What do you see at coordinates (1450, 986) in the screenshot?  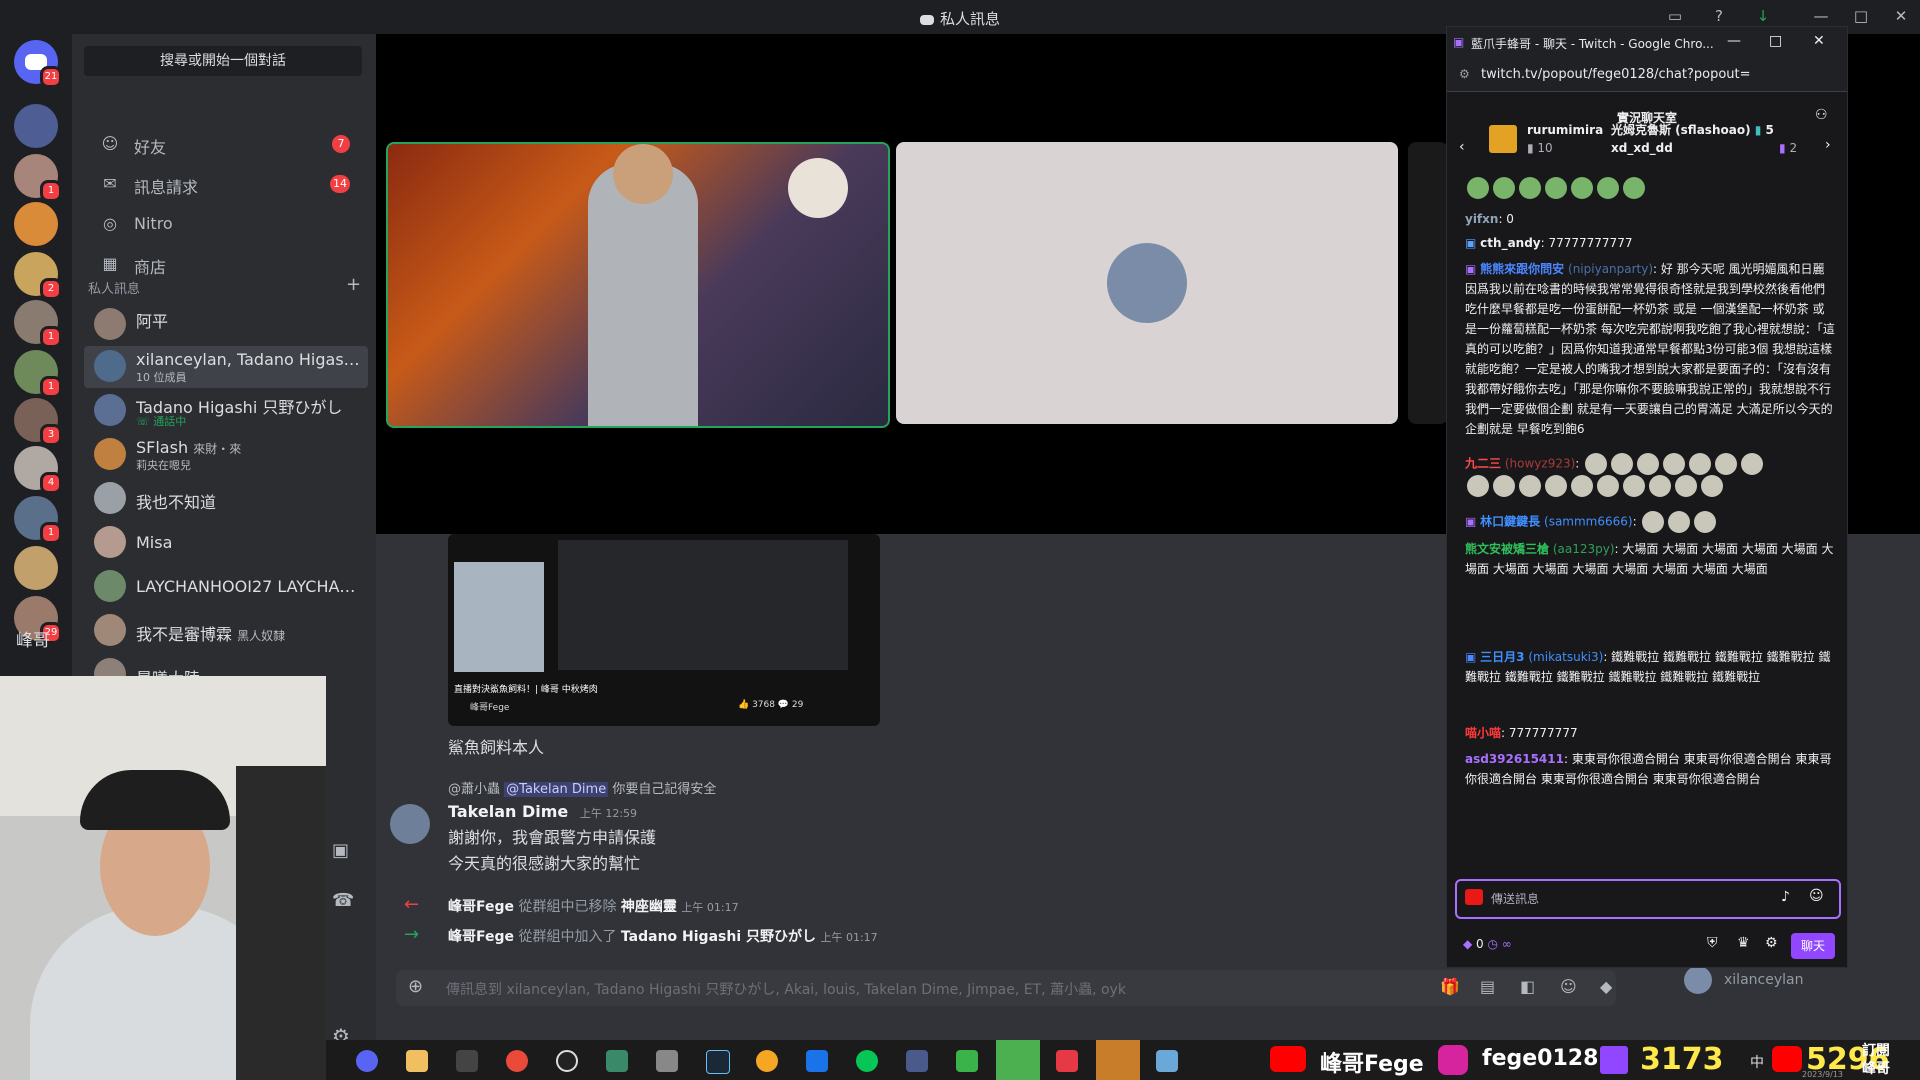 I see `gift-icon: 🎁` at bounding box center [1450, 986].